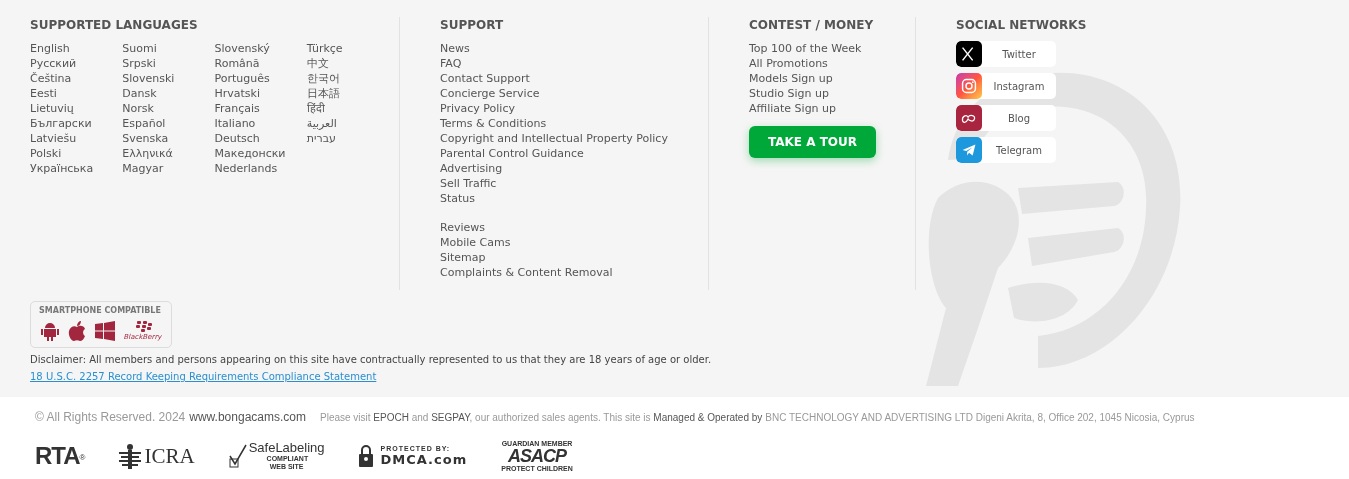 This screenshot has width=1349, height=479. Describe the element at coordinates (105, 331) in the screenshot. I see `windows-icon` at that location.